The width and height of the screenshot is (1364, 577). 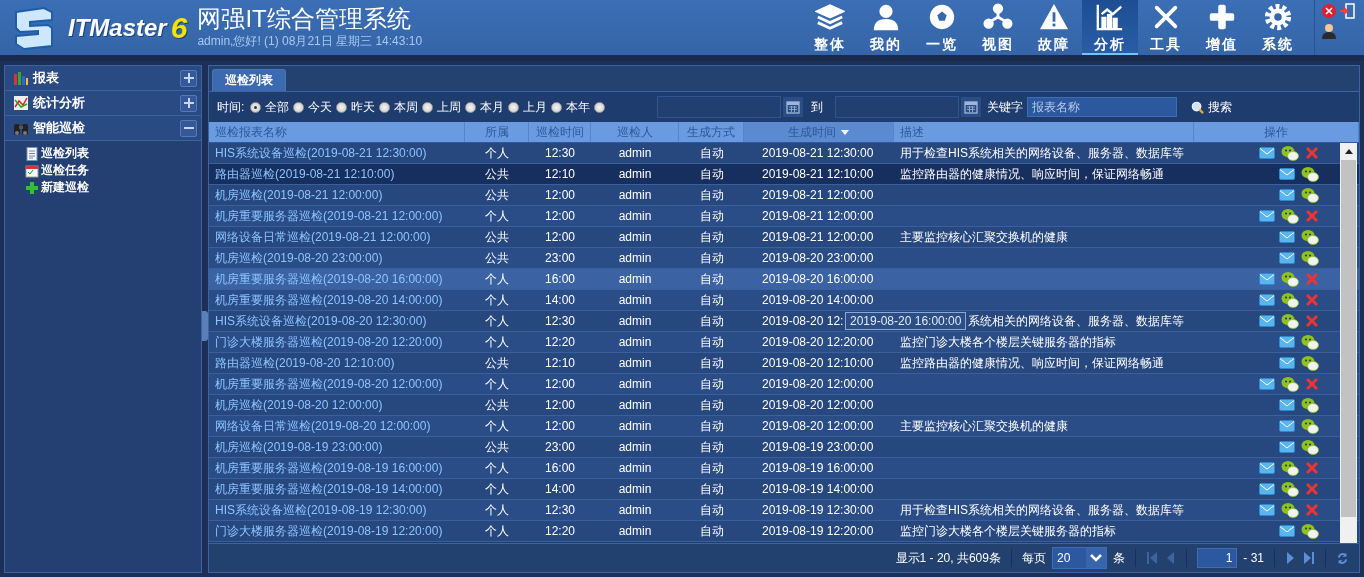 I want to click on search-button: 搜索, so click(x=1212, y=107).